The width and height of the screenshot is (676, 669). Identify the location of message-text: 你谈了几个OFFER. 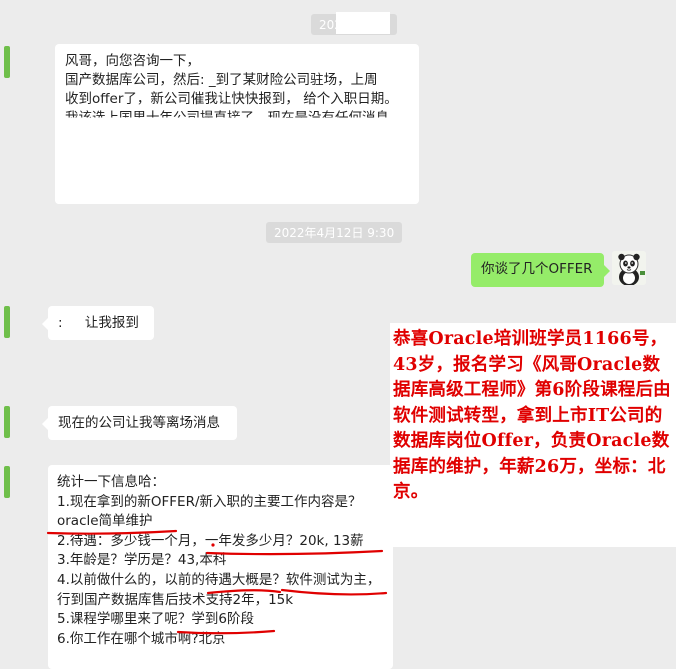
(537, 269).